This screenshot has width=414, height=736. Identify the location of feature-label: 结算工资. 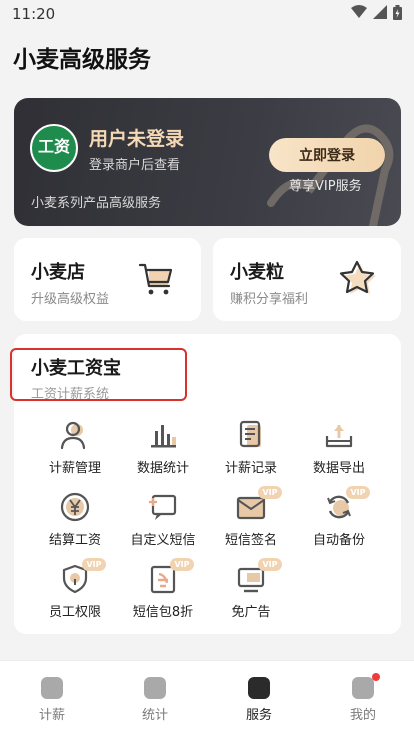
(74, 540).